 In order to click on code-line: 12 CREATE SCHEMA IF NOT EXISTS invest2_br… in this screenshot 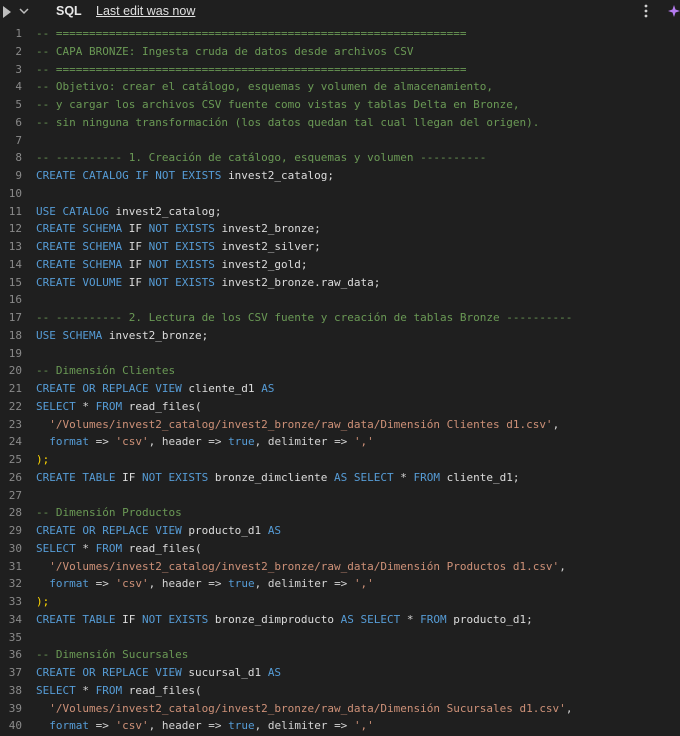, I will do `click(340, 229)`.